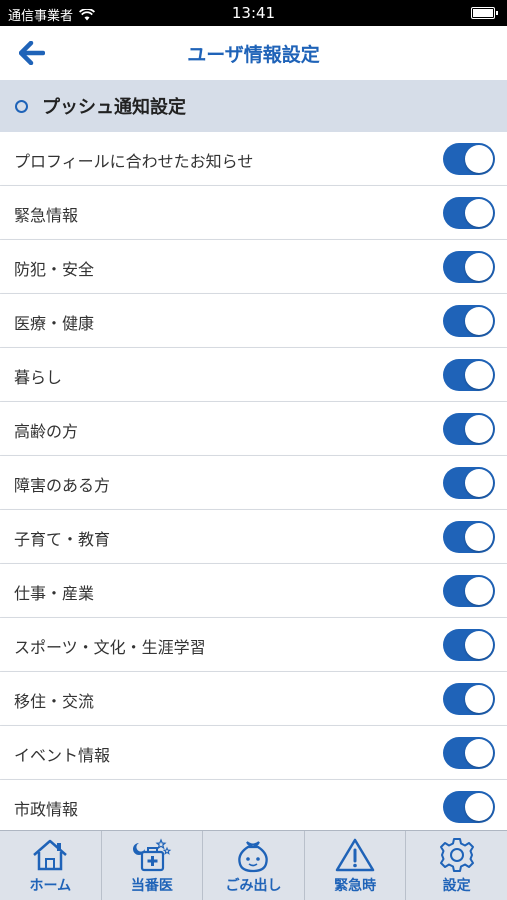 The height and width of the screenshot is (900, 507). I want to click on tab-emergency: 緊急時, so click(356, 865).